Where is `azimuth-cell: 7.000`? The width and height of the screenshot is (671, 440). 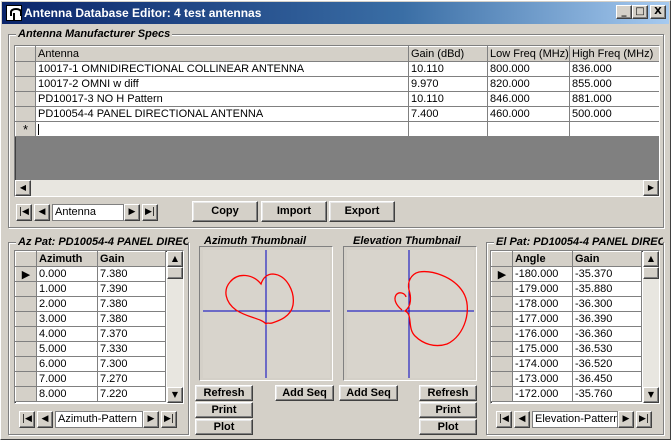
azimuth-cell: 7.000 is located at coordinates (67, 379).